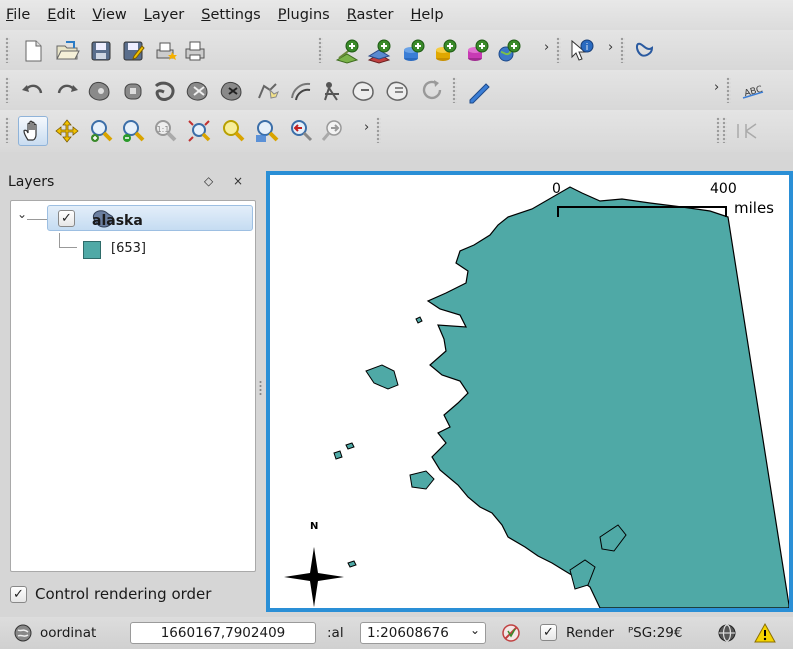  Describe the element at coordinates (347, 51) in the screenshot. I see `add-vector-layer-icon` at that location.